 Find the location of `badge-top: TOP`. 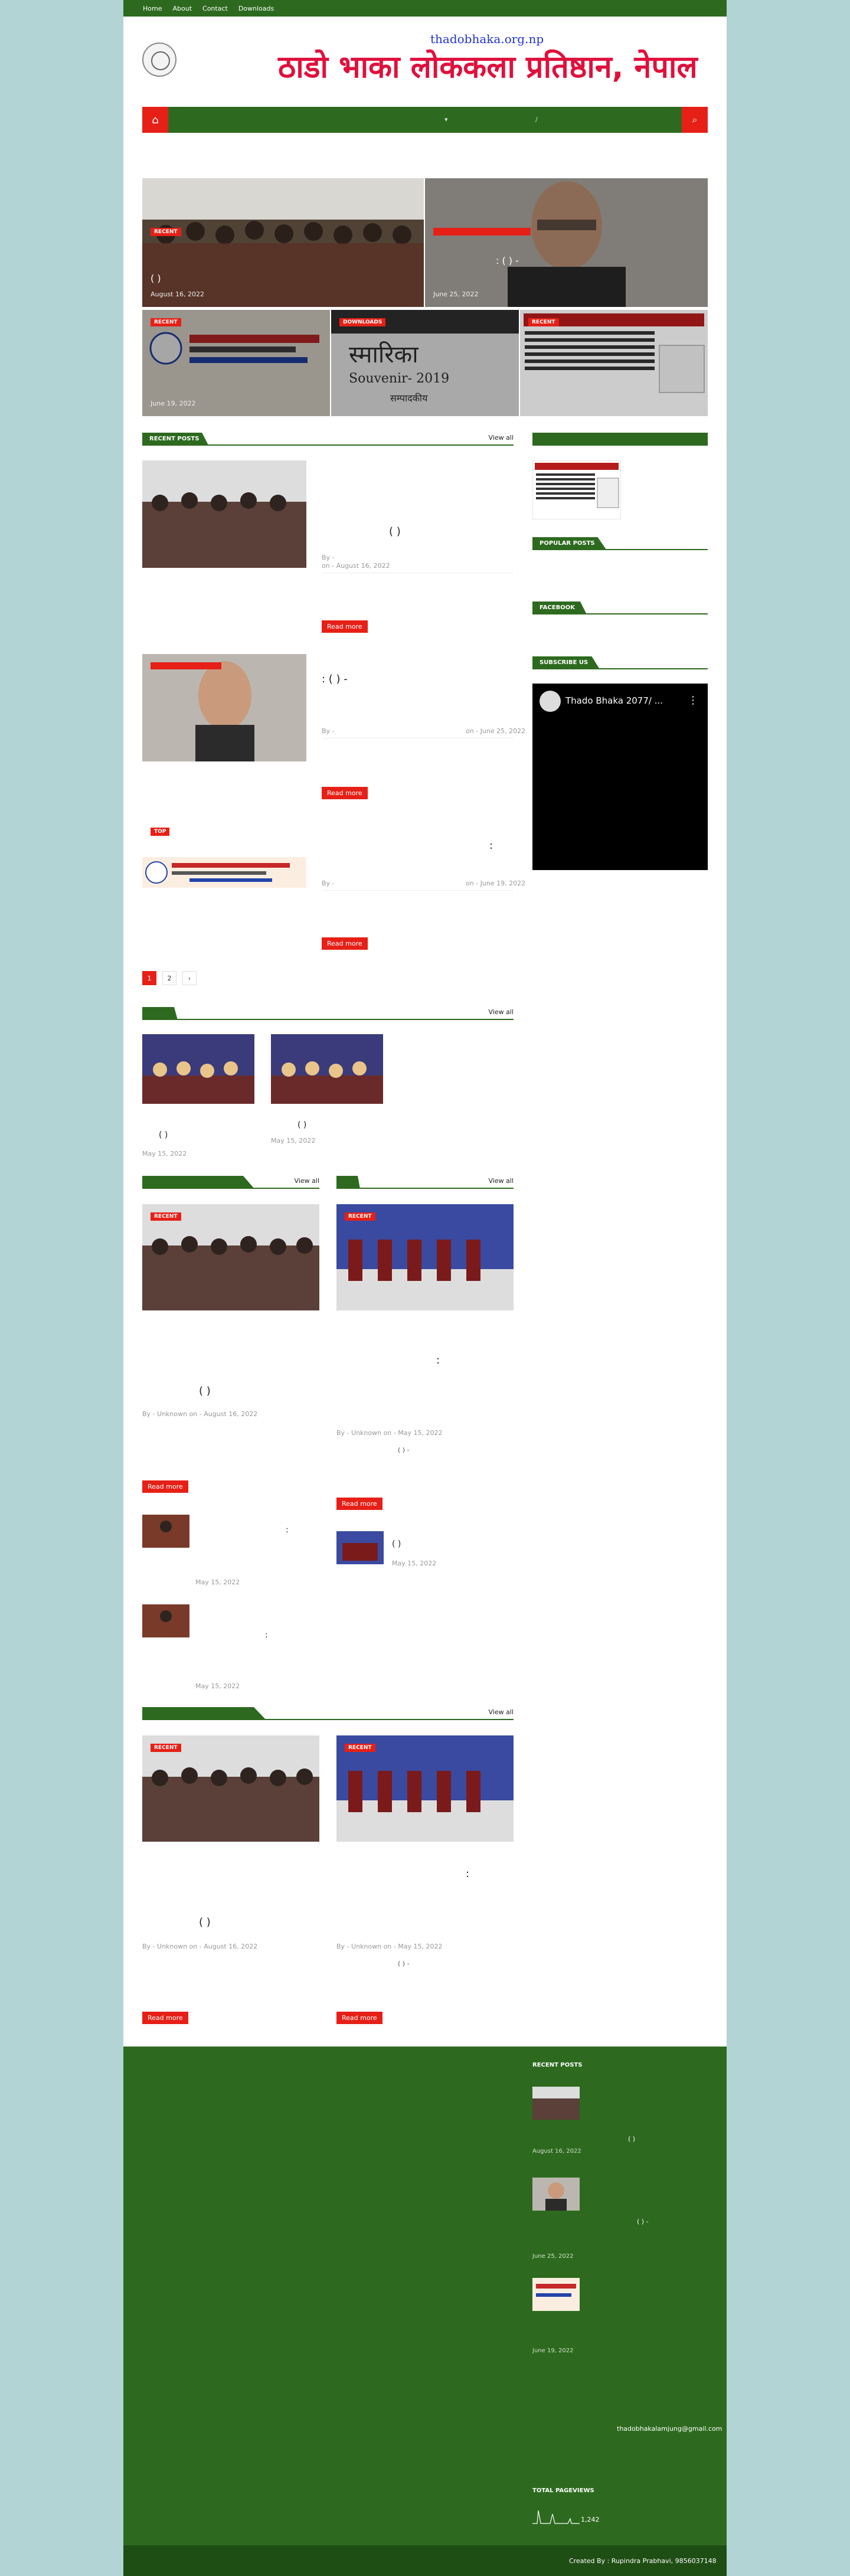

badge-top: TOP is located at coordinates (160, 832).